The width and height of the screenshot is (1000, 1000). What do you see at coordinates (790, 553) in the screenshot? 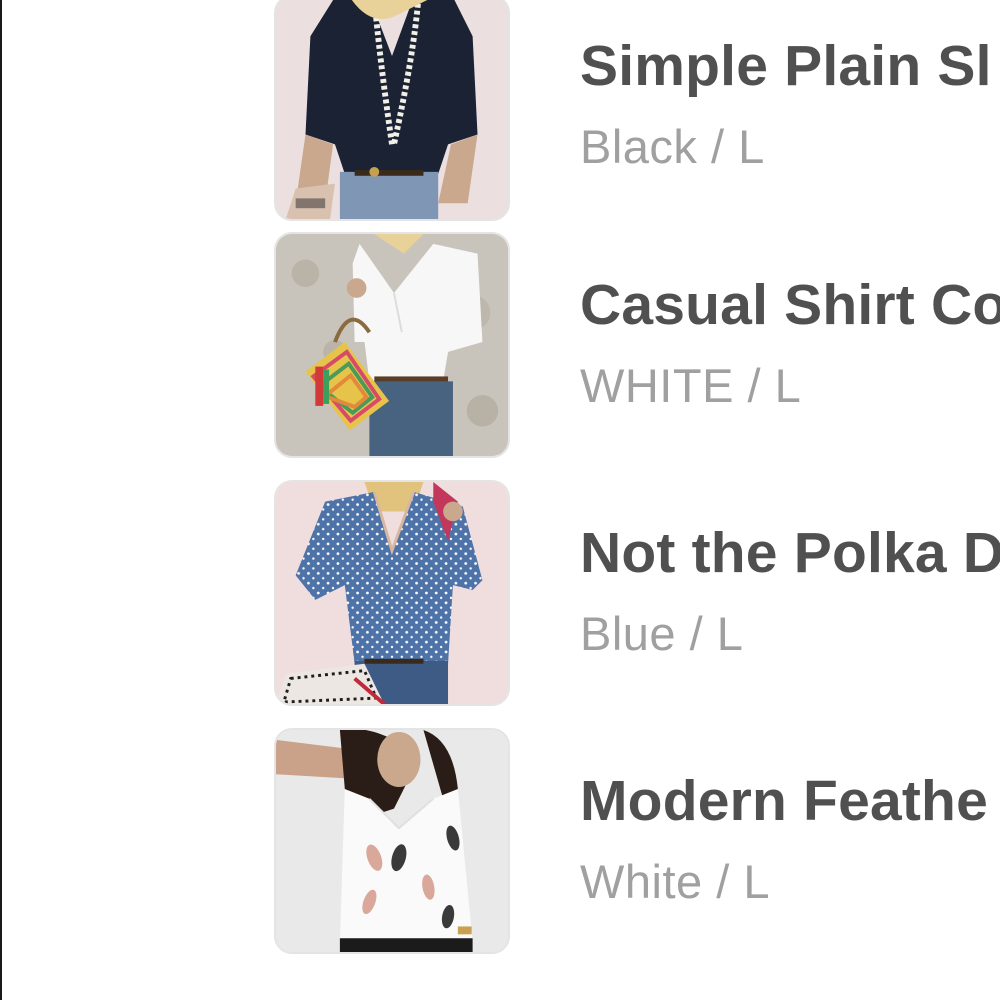
I see `product-title: Not the Polka D` at bounding box center [790, 553].